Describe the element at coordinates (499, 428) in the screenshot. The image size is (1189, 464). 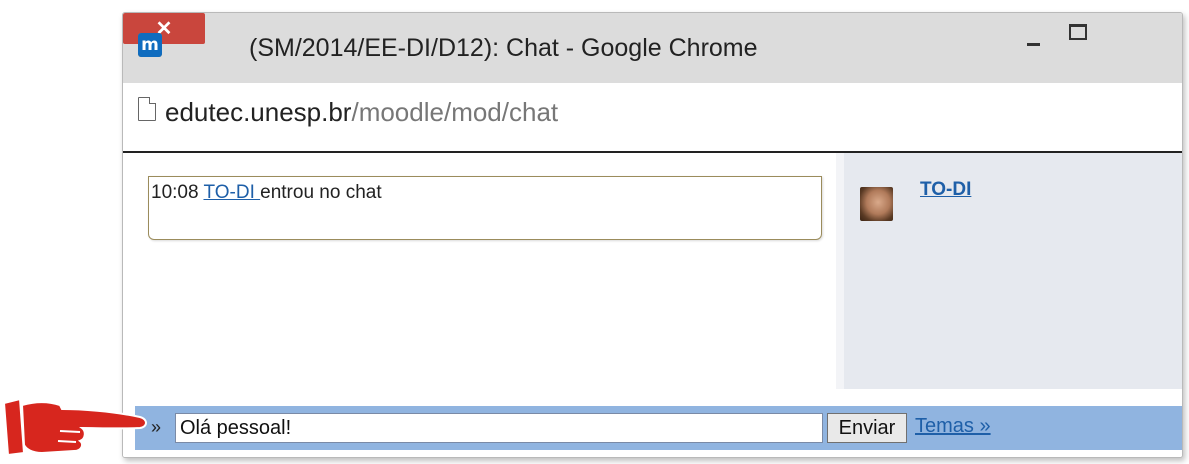
I see `message-input` at that location.